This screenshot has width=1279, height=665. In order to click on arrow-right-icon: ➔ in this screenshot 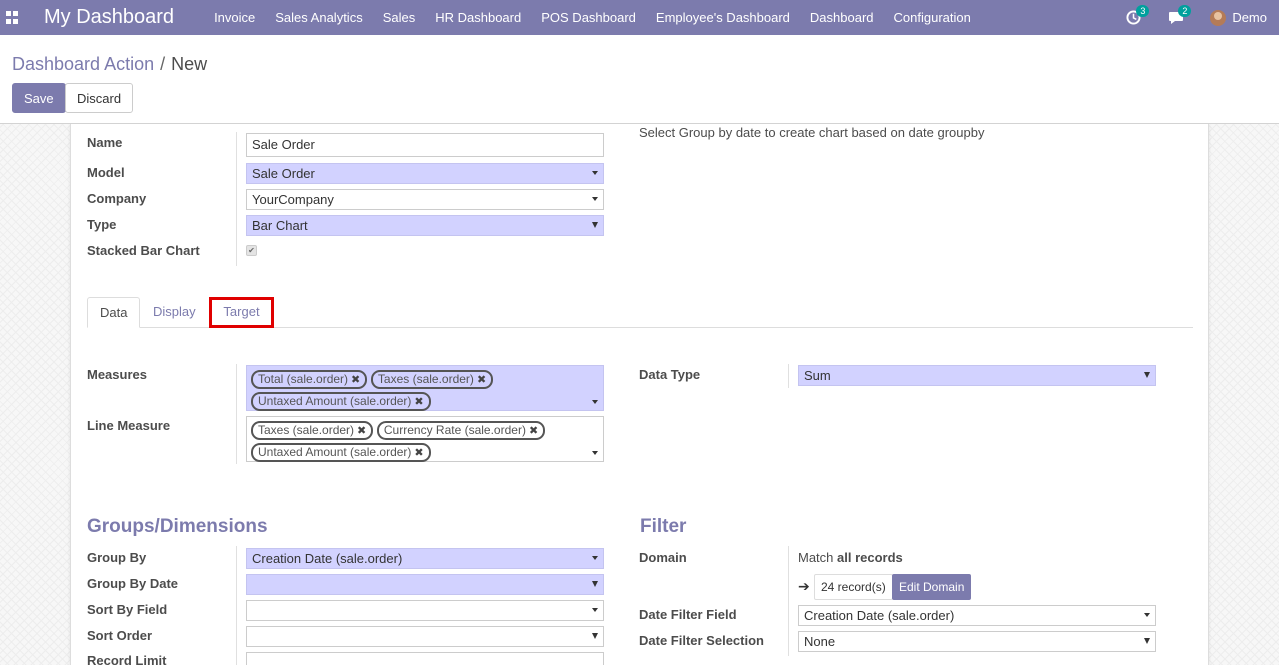, I will do `click(804, 586)`.